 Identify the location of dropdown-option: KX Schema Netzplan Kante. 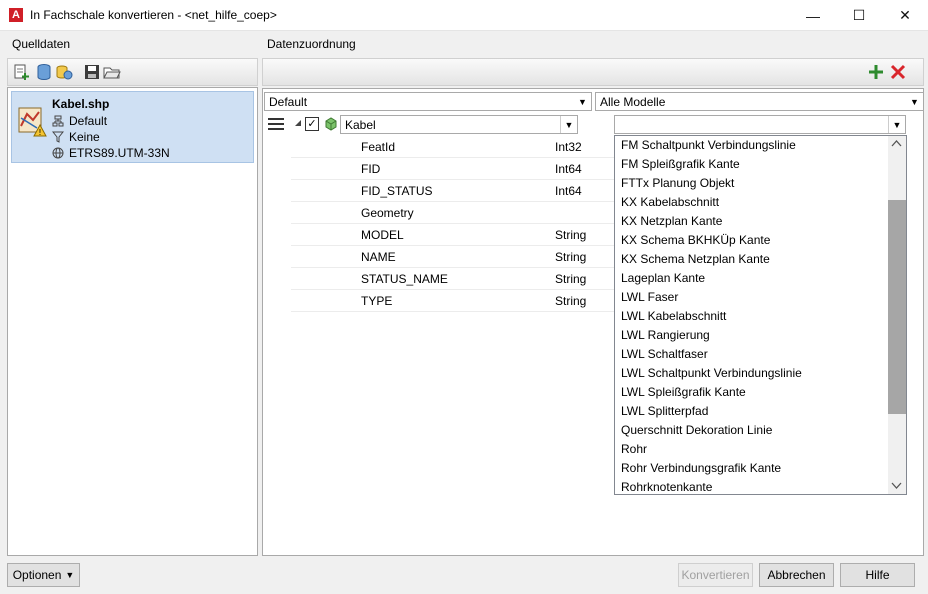
(695, 259).